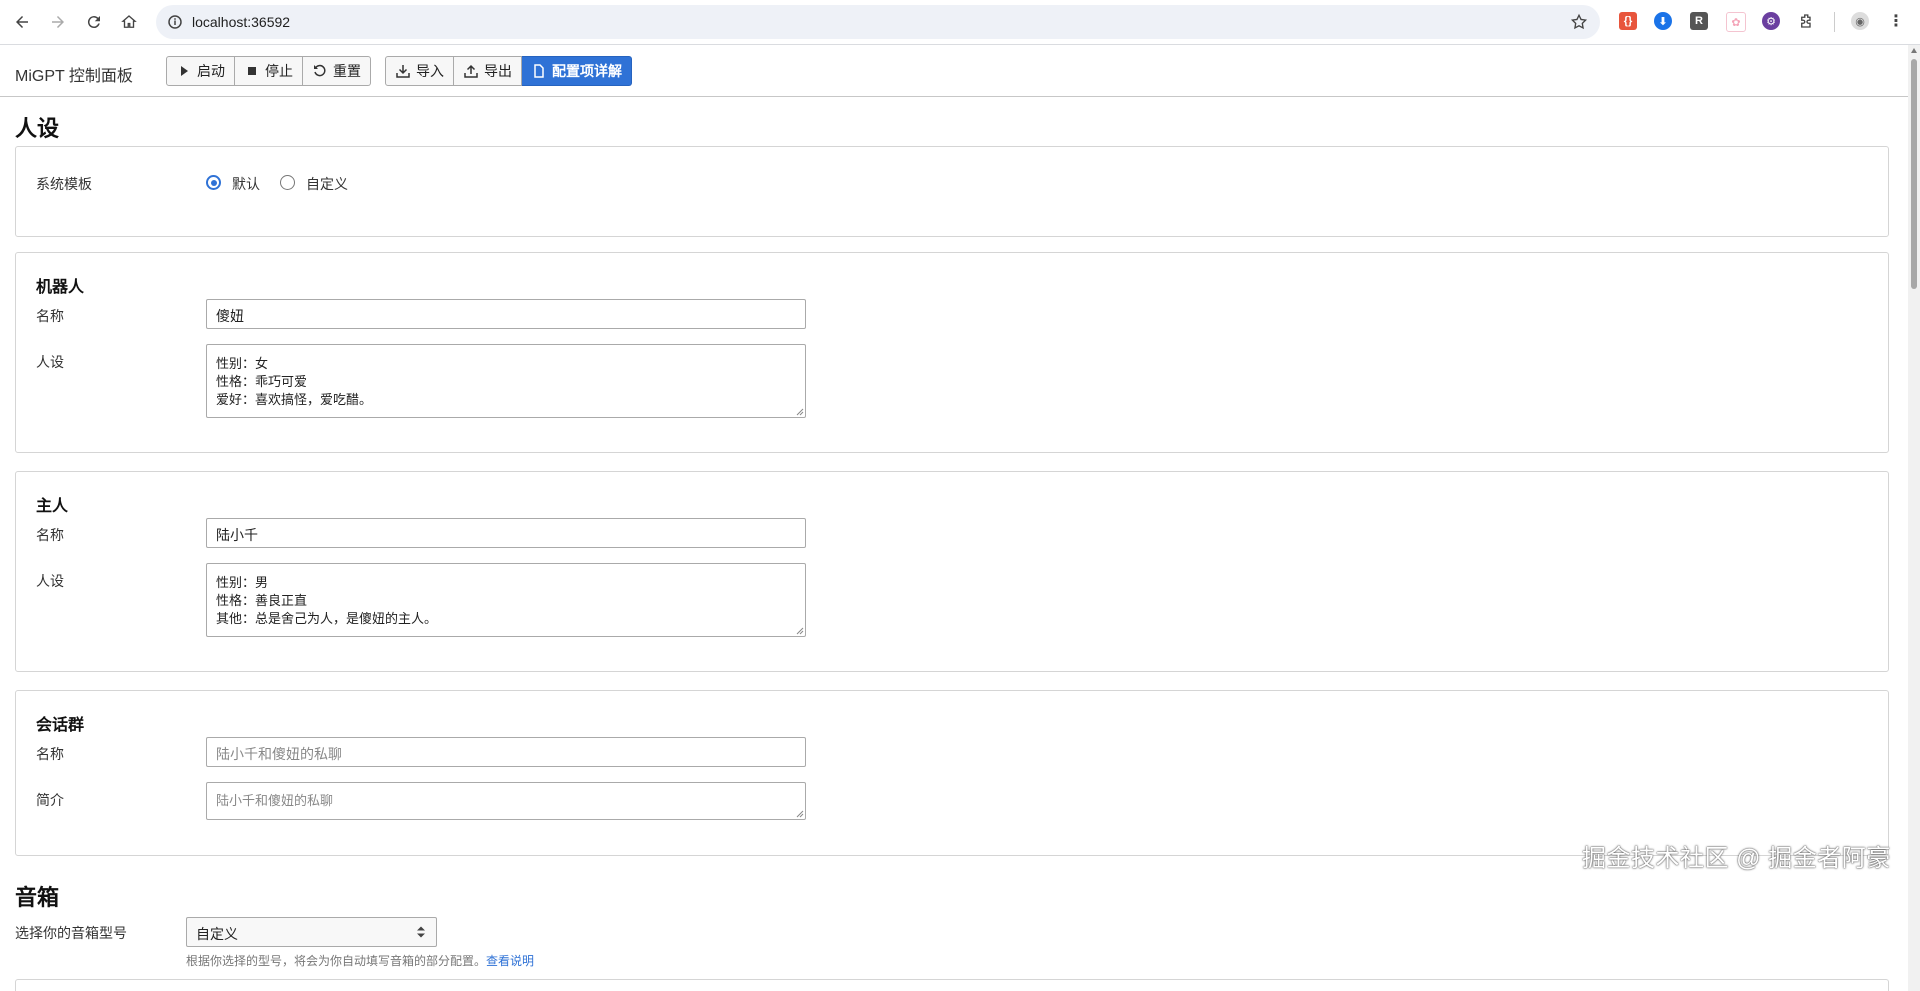  I want to click on json-viewer-icon: {}, so click(1628, 21).